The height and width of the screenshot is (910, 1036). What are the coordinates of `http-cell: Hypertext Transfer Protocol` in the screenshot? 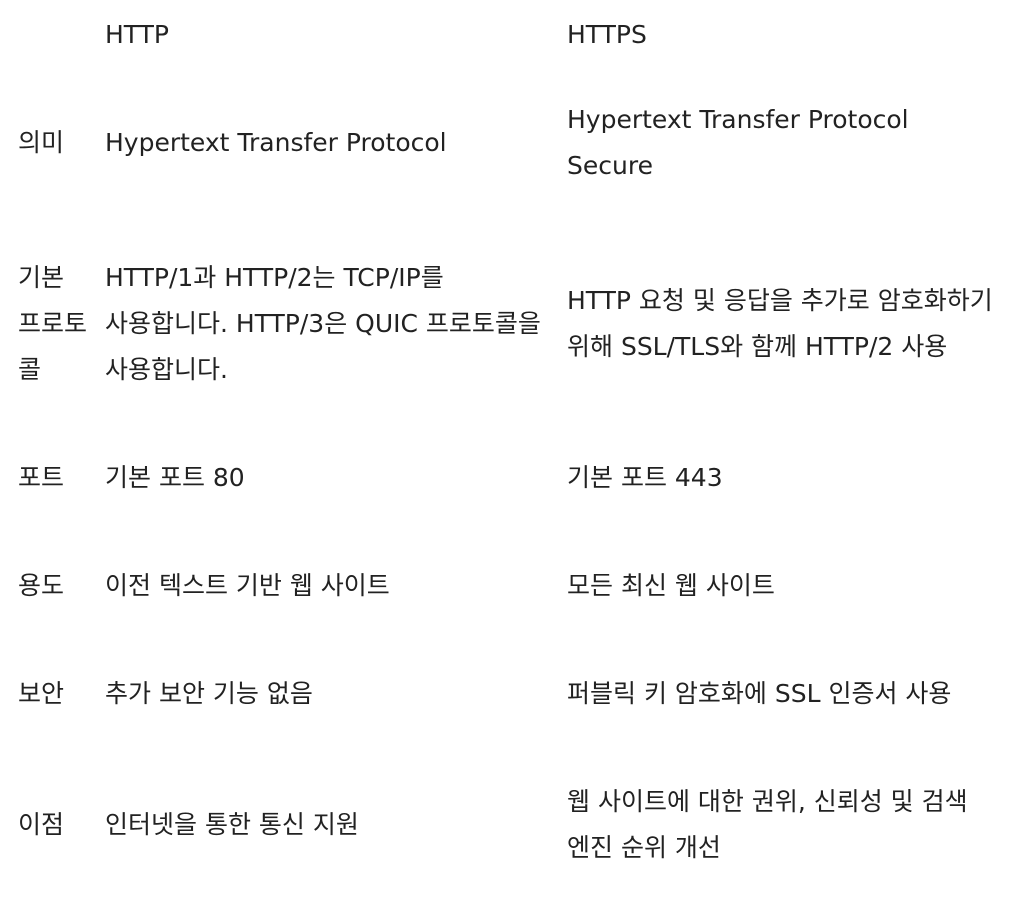 It's located at (276, 142).